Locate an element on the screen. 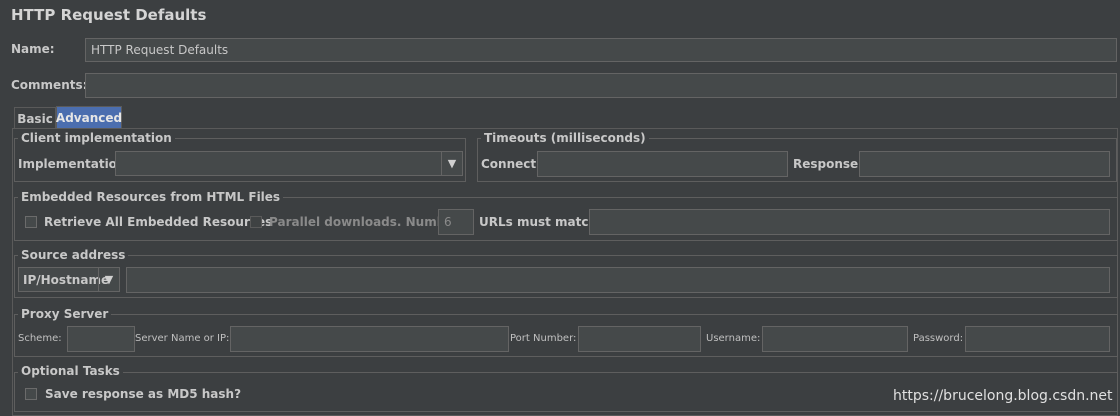  page-title: HTTP Request Defaults is located at coordinates (109, 15).